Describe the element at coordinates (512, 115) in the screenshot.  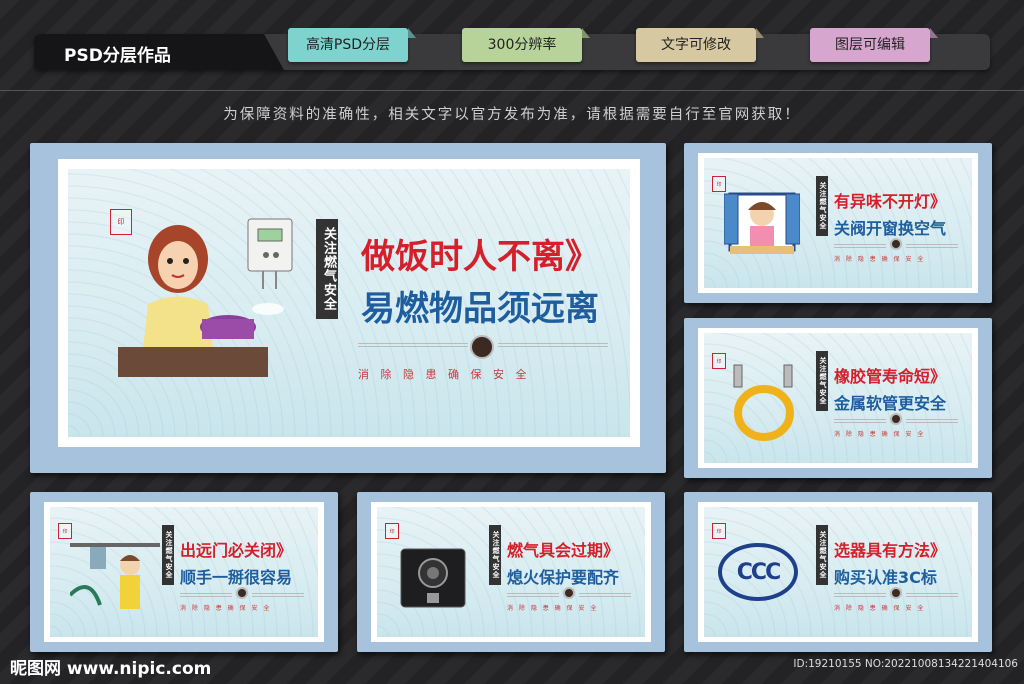
I see `notice-text: 为保障资料的准确性，相关文字以官方发布为准，请根据需要自行至官网获取！` at that location.